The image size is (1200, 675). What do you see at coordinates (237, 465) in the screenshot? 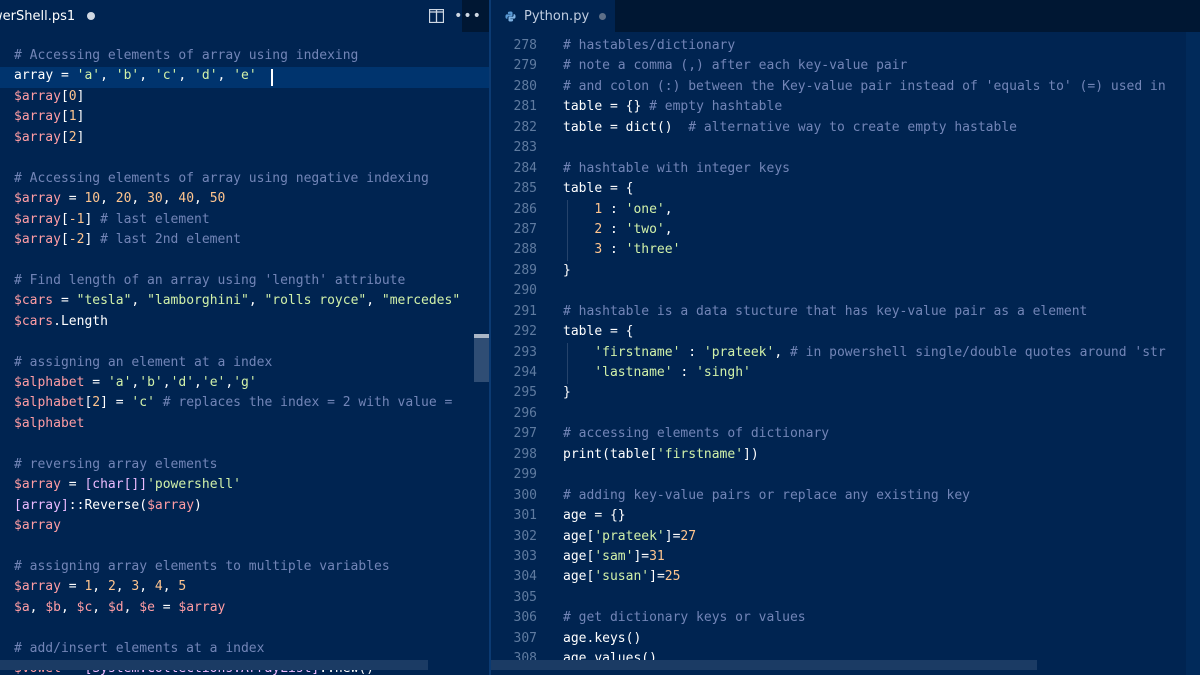
I see `code-line: # reversing array elements` at bounding box center [237, 465].